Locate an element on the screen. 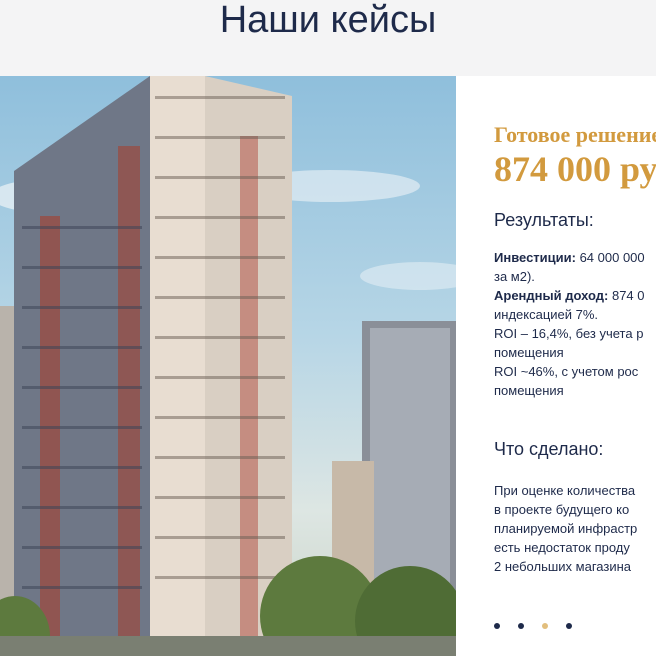 Image resolution: width=656 pixels, height=656 pixels. done-line: в проекте будущего ко is located at coordinates (562, 509).